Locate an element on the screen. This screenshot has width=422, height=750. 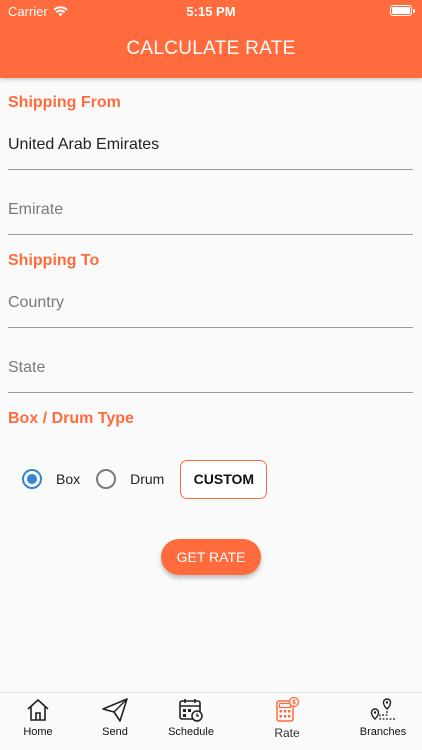
tab-rate-label: Rate is located at coordinates (287, 733).